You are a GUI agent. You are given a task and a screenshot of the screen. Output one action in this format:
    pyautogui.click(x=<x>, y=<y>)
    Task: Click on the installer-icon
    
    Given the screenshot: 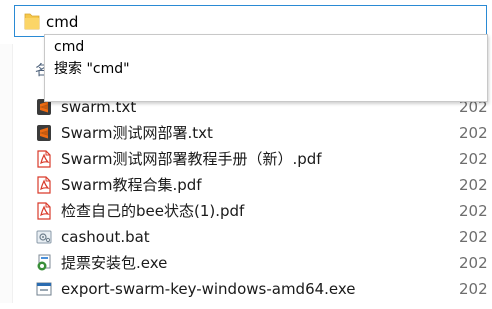 What is the action you would take?
    pyautogui.click(x=44, y=262)
    